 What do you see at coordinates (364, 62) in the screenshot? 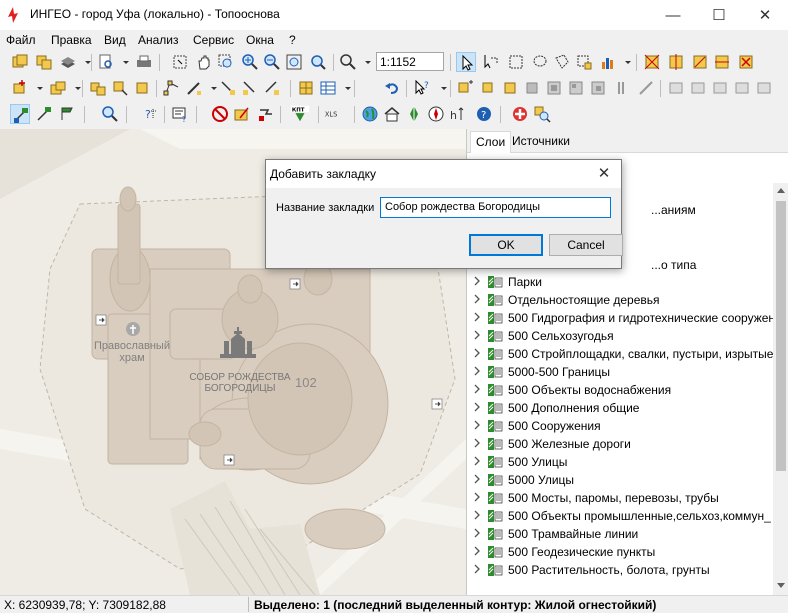
I see `scale-dropdown` at bounding box center [364, 62].